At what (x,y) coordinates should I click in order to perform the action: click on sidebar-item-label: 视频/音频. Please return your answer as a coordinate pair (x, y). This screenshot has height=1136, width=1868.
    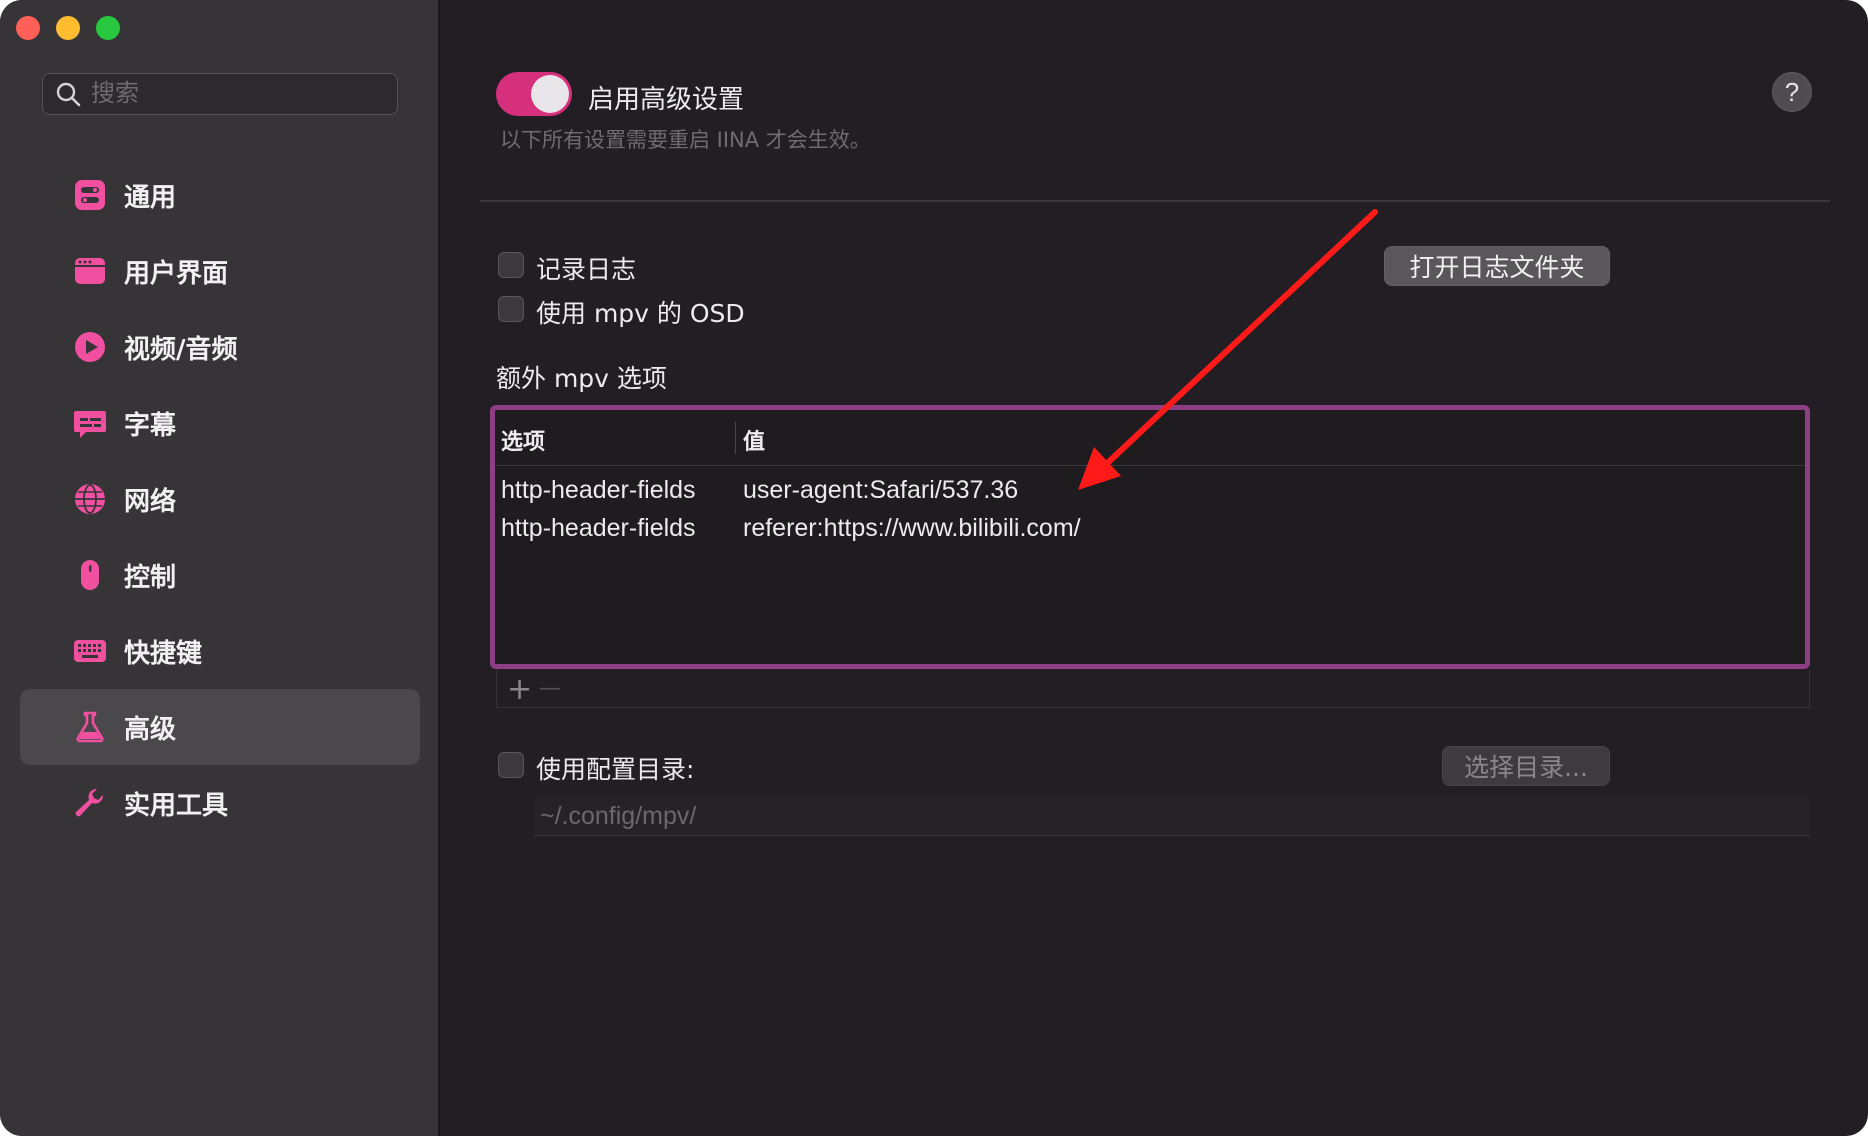
    Looking at the image, I should click on (181, 349).